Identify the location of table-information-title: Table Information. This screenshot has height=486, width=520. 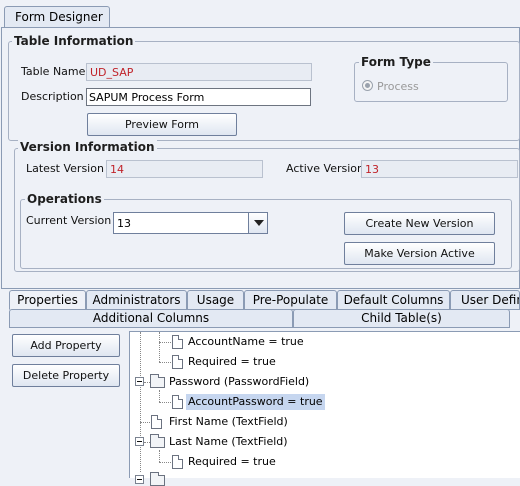
(74, 41).